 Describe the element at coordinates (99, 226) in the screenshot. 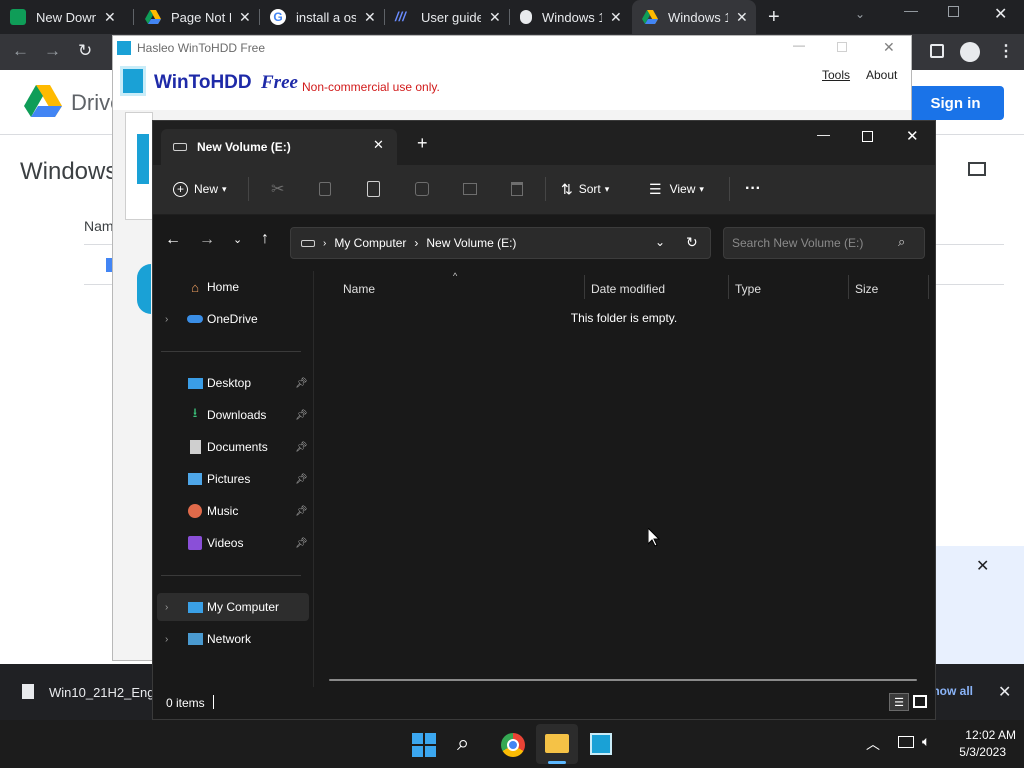

I see `column-header-name: Nam` at that location.